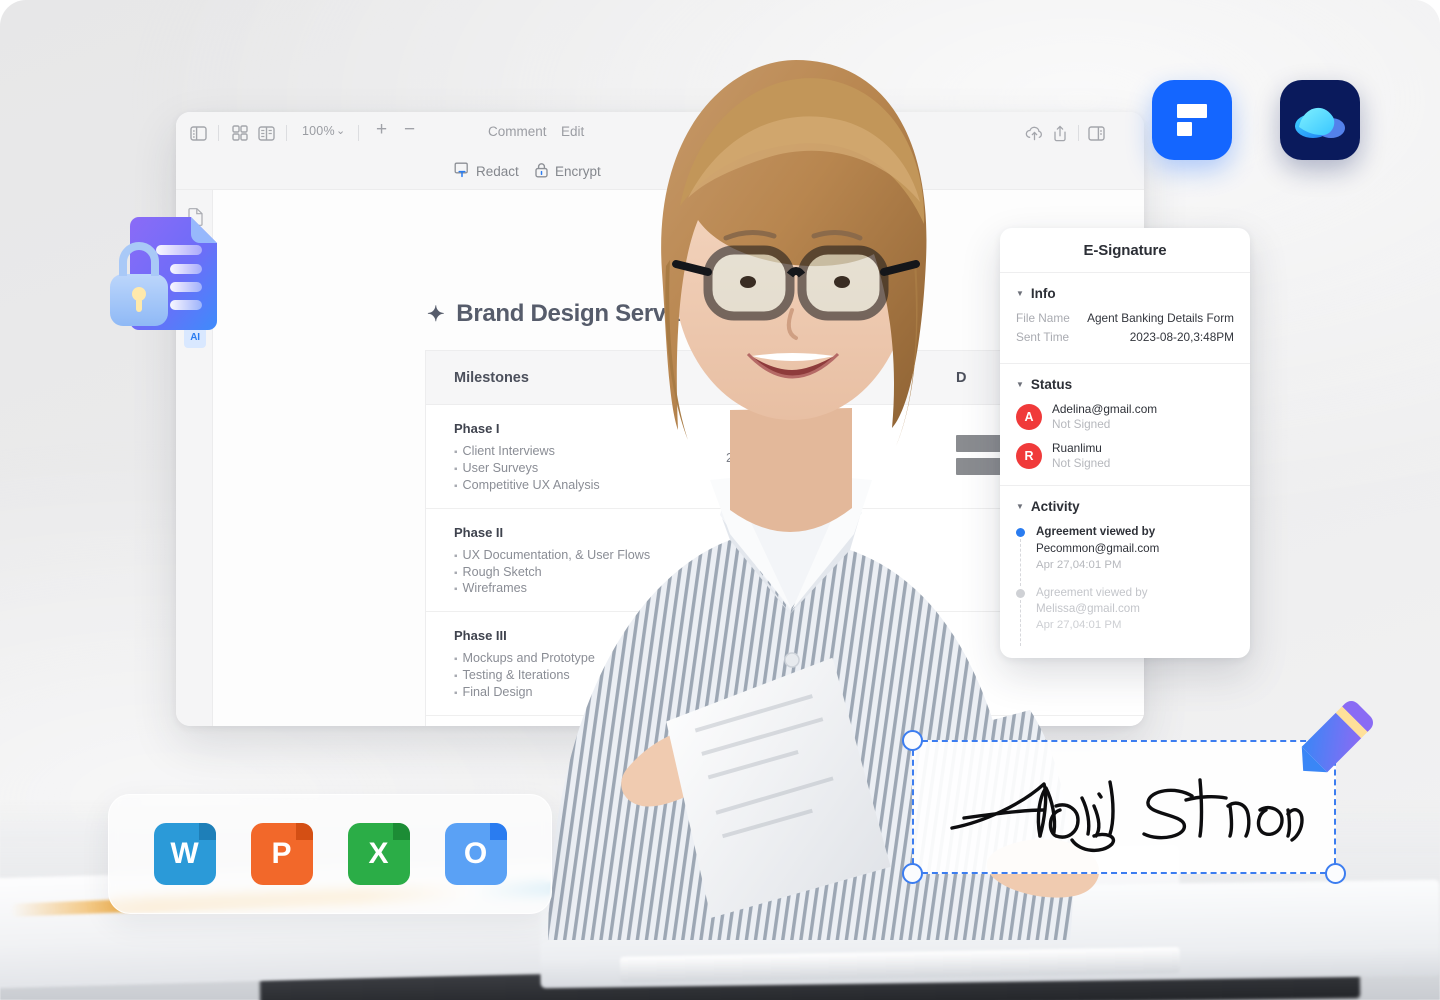  What do you see at coordinates (1029, 456) in the screenshot?
I see `avatar: R` at bounding box center [1029, 456].